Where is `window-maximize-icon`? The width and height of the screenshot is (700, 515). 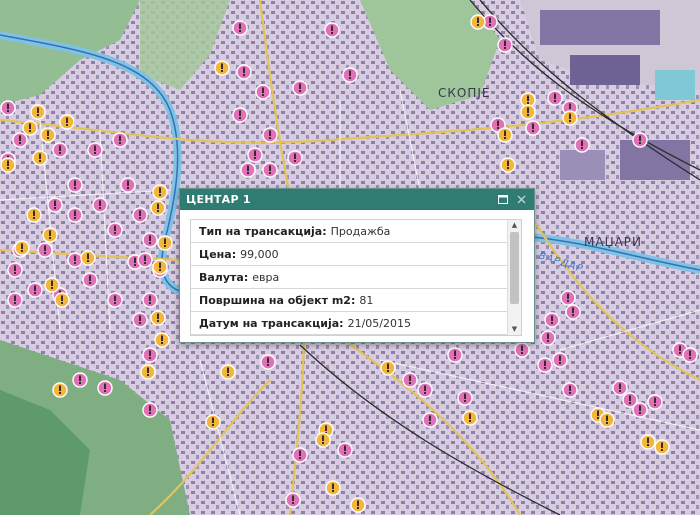 window-maximize-icon is located at coordinates (503, 200).